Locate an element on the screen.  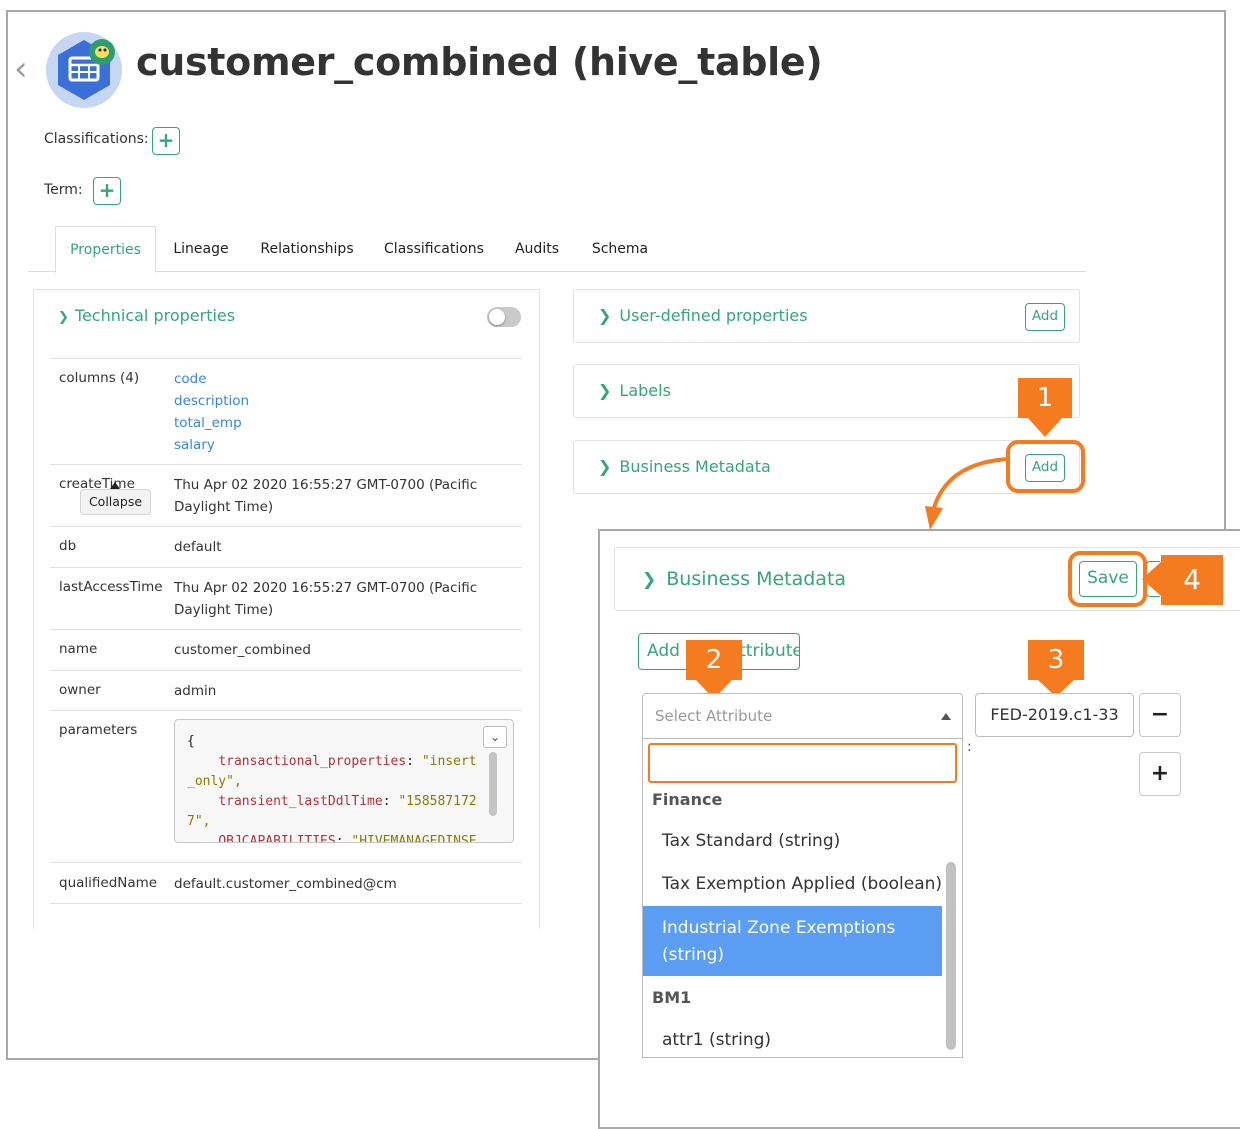
business-metadata-title: Business Metadata is located at coordinates (695, 466).